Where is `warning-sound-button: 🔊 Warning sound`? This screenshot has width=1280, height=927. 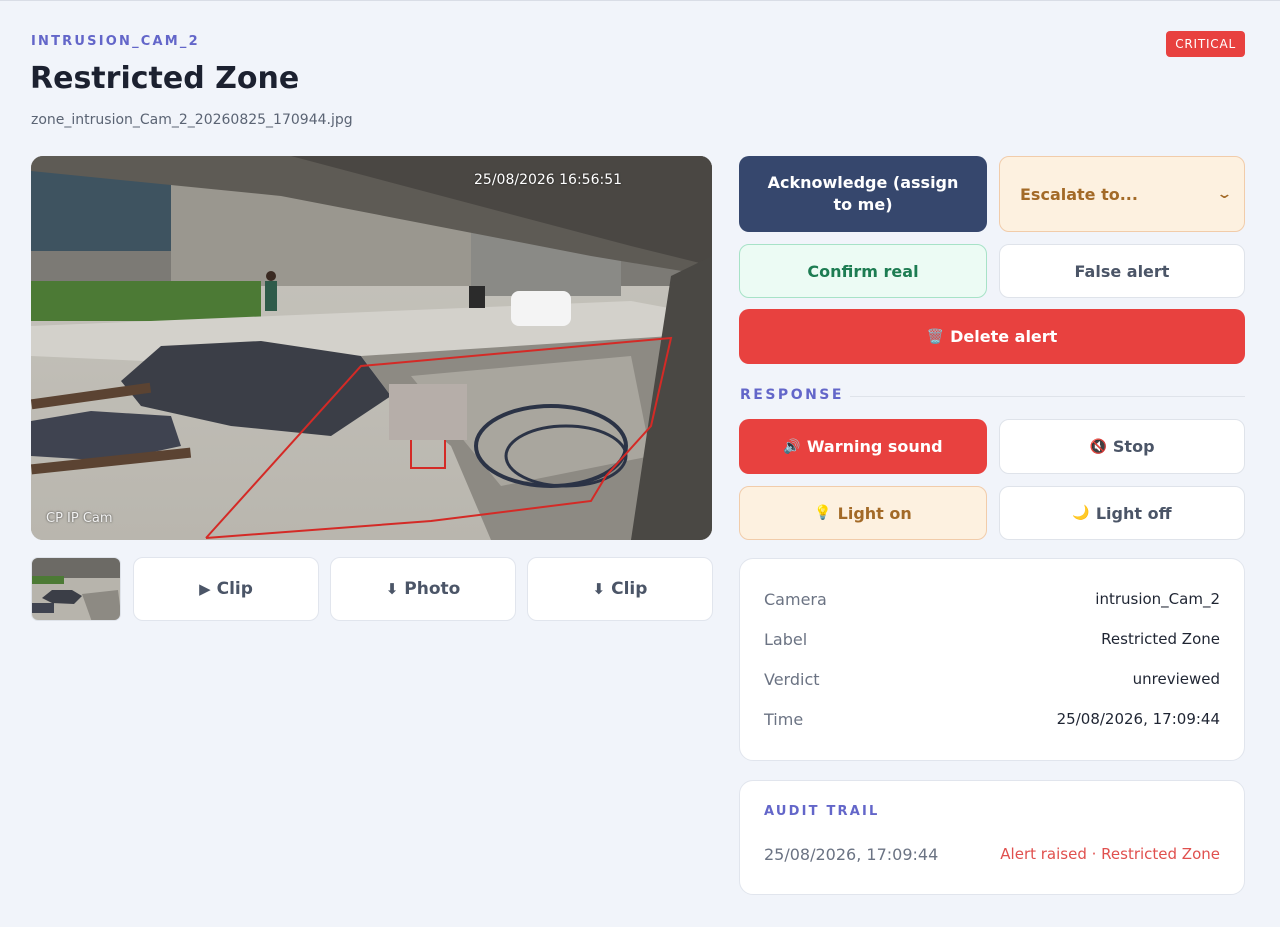
warning-sound-button: 🔊 Warning sound is located at coordinates (863, 446).